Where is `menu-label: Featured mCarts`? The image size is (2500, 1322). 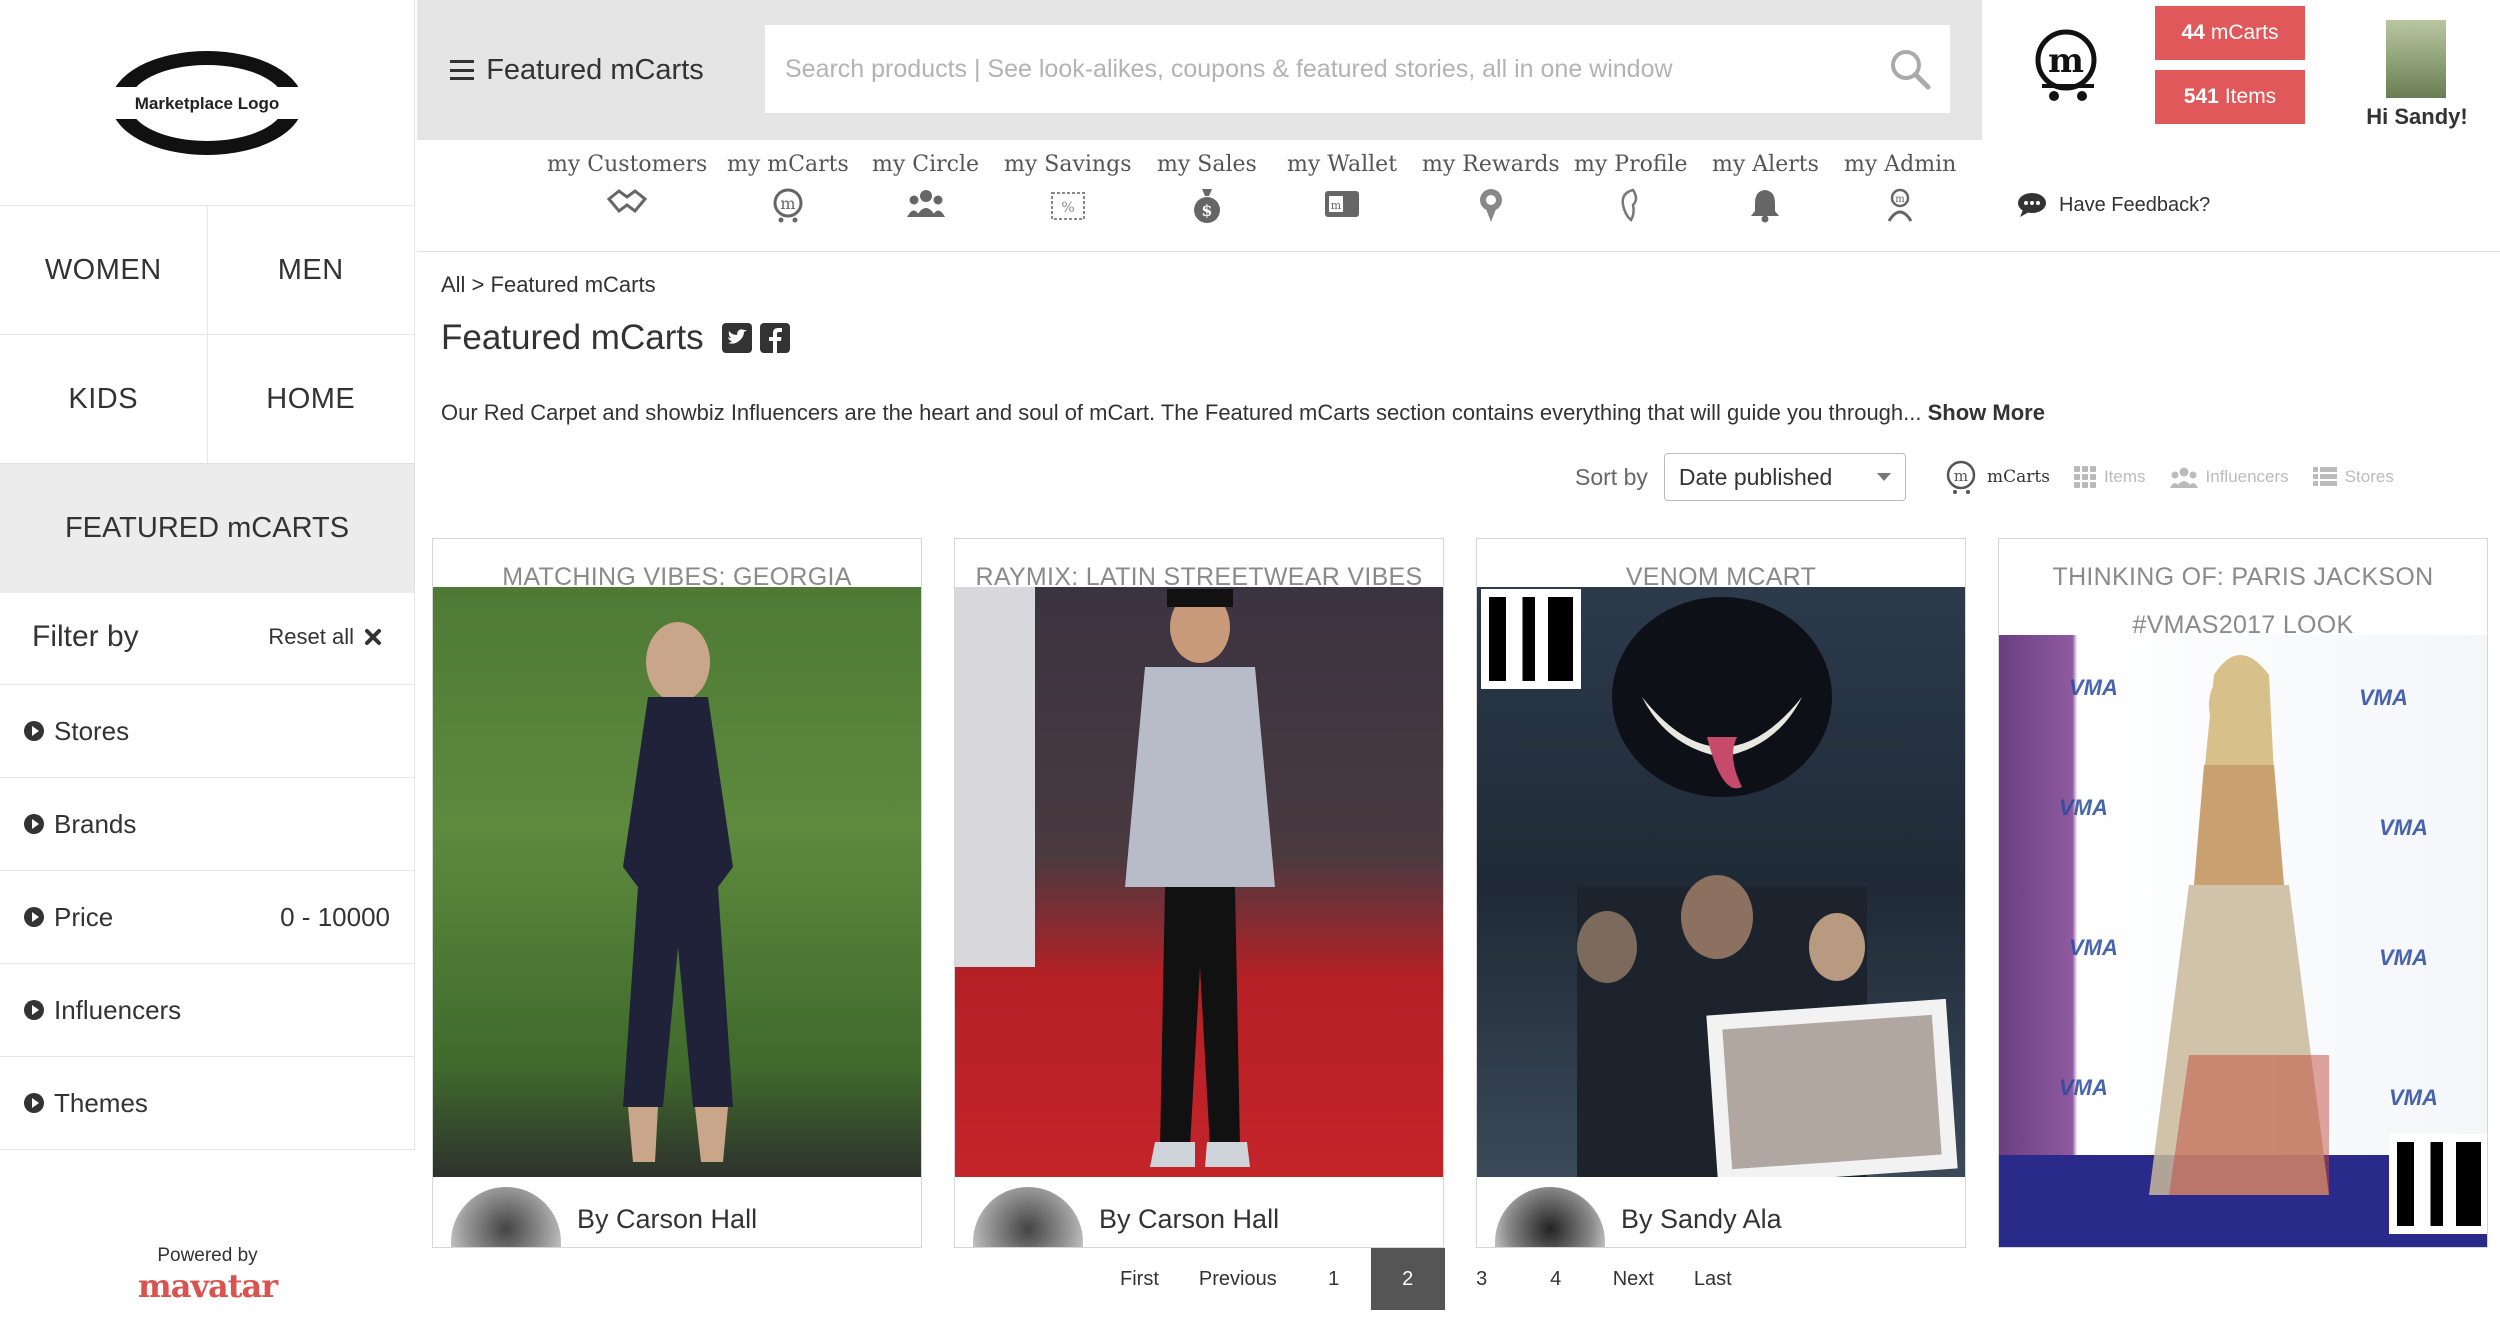 menu-label: Featured mCarts is located at coordinates (595, 69).